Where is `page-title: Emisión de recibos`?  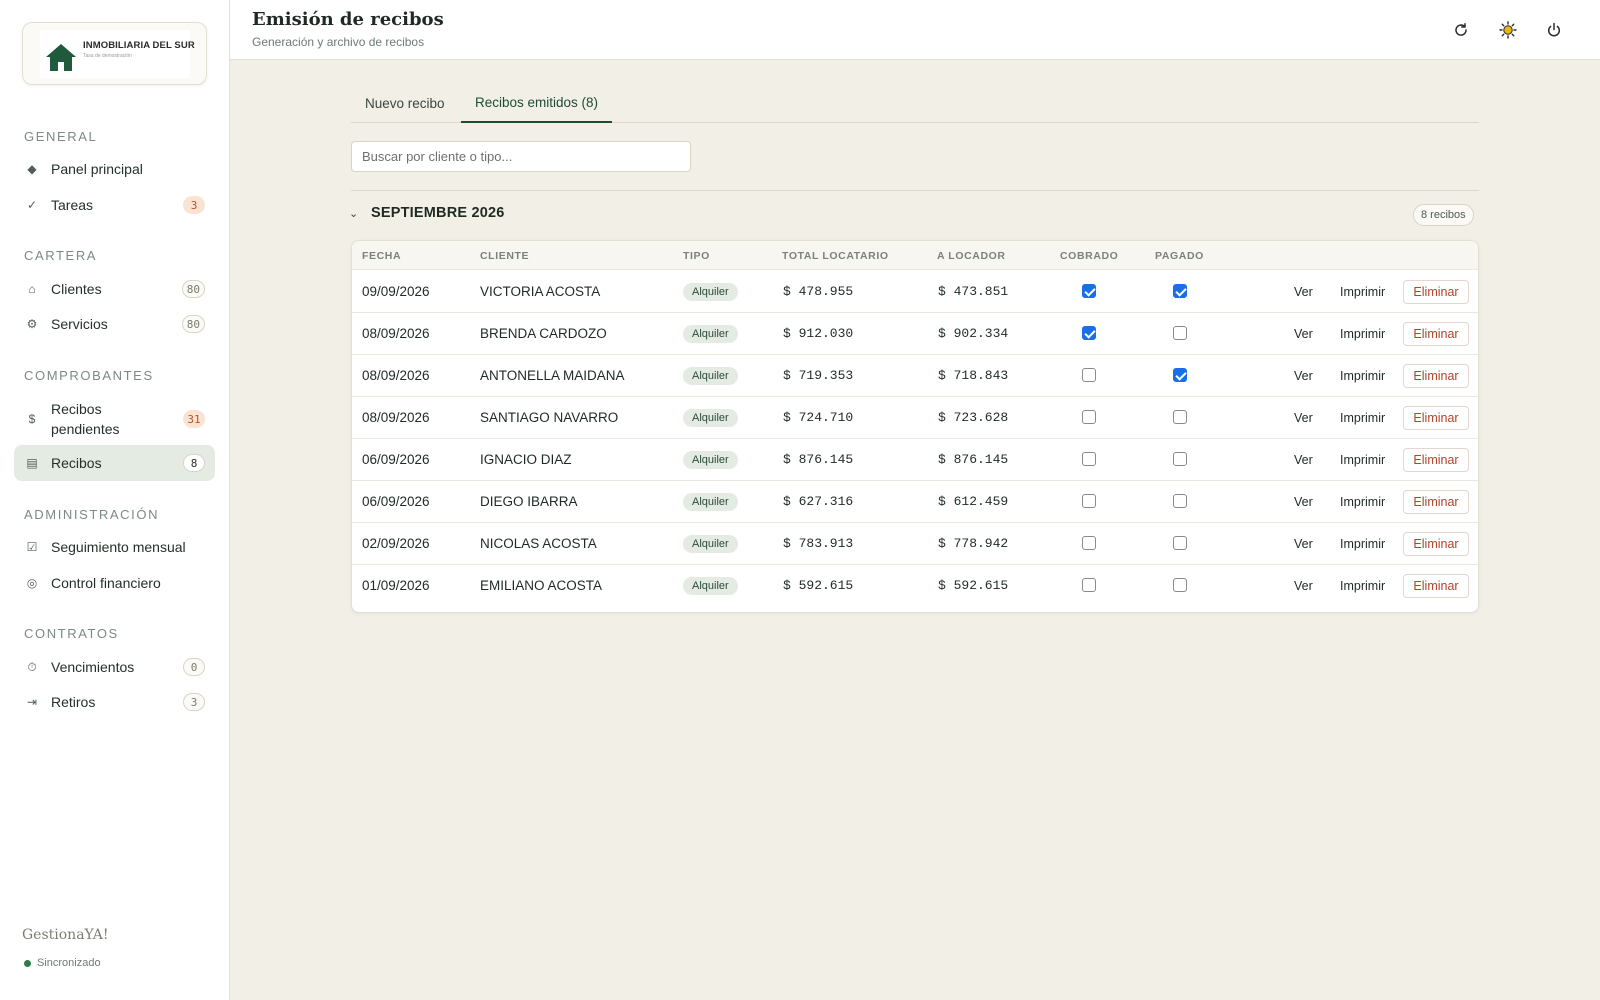
page-title: Emisión de recibos is located at coordinates (348, 19).